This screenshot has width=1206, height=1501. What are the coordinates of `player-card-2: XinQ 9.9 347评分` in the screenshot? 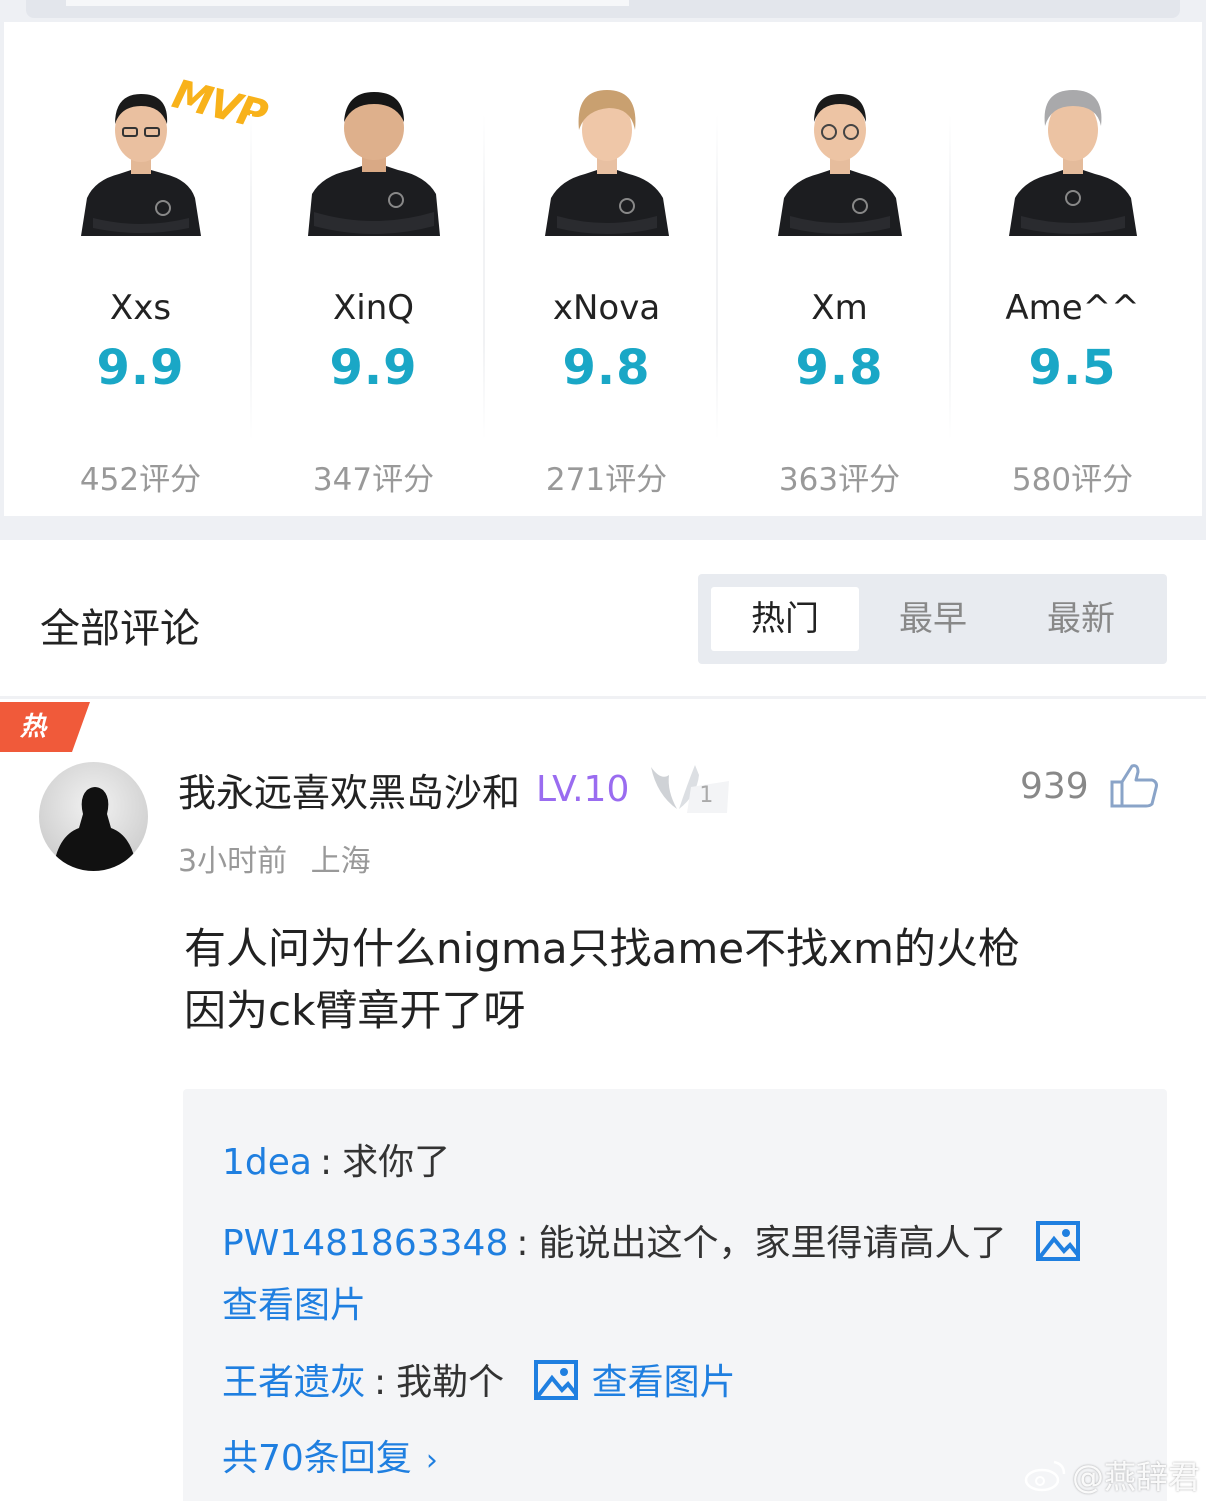 It's located at (373, 280).